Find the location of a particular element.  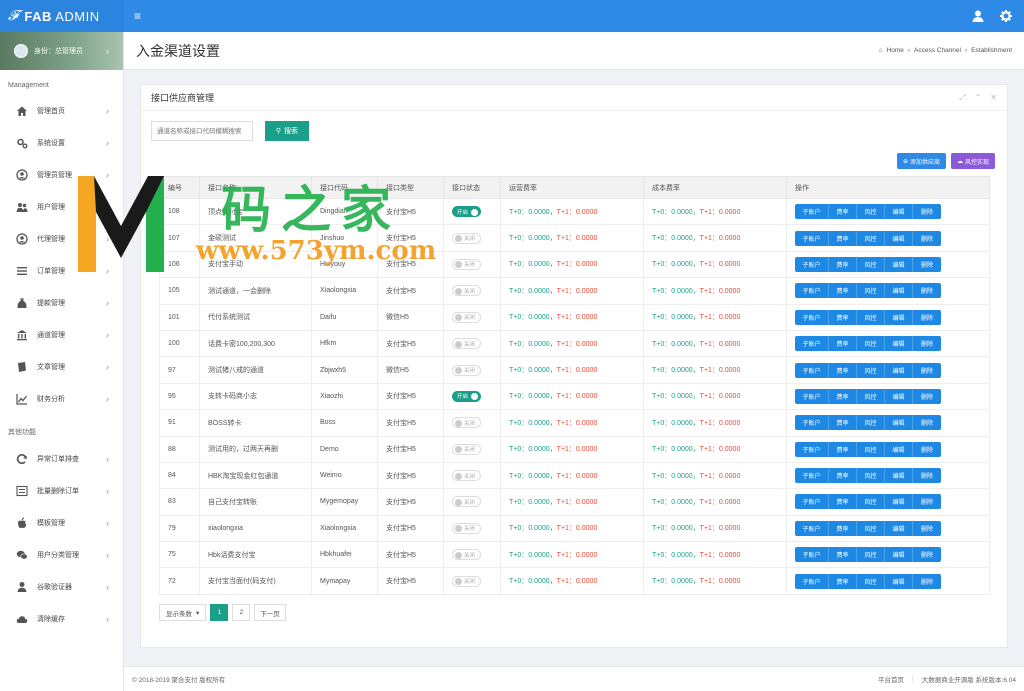

brand: 𝓕 FAB ADMIN is located at coordinates (62, 16).